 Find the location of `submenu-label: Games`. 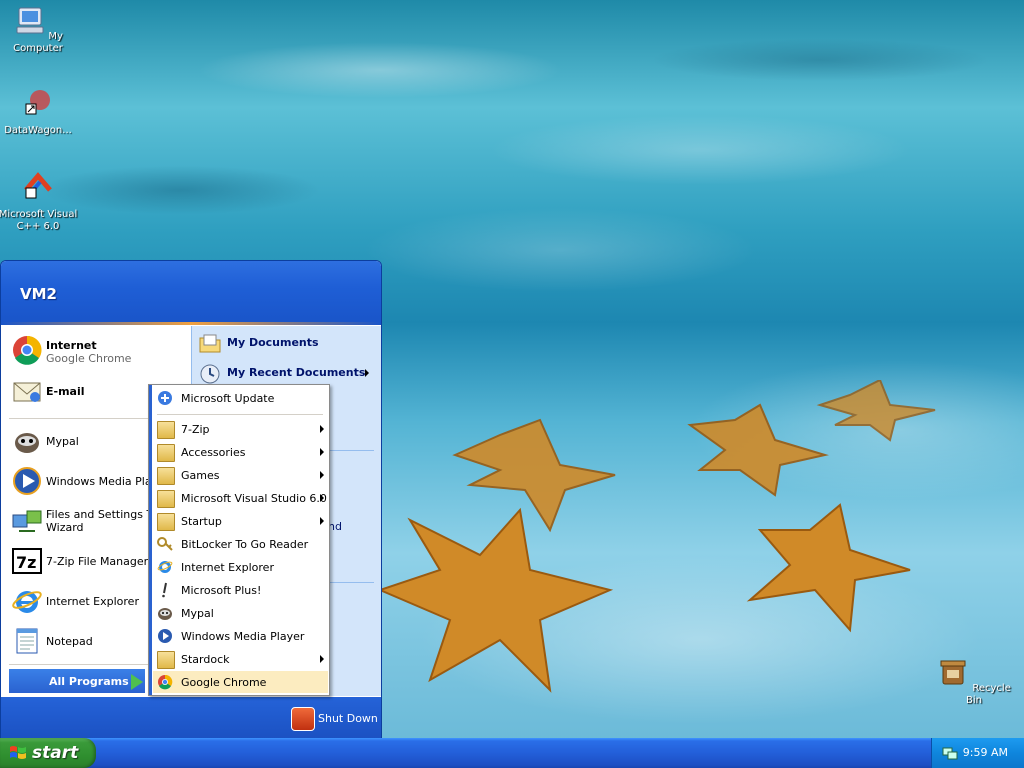

submenu-label: Games is located at coordinates (200, 475).